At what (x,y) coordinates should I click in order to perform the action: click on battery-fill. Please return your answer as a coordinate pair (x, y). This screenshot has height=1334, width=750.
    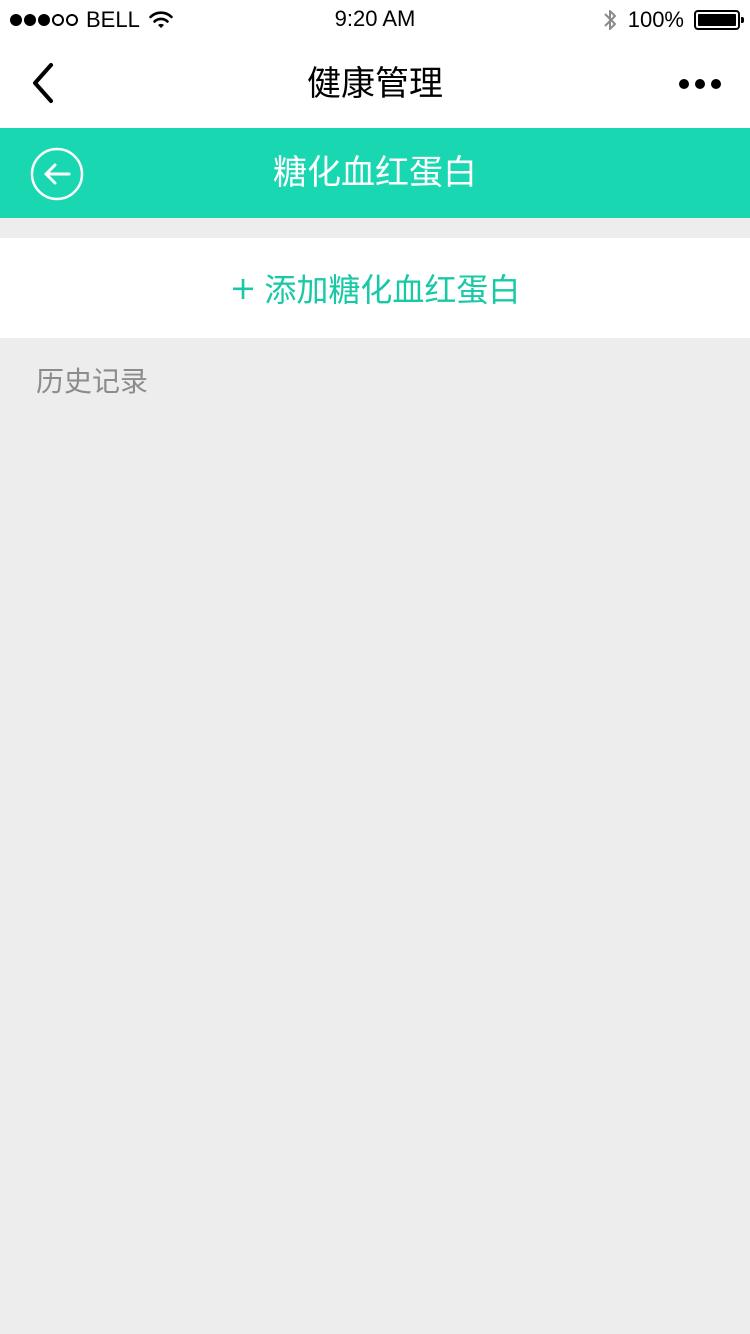
    Looking at the image, I should click on (717, 20).